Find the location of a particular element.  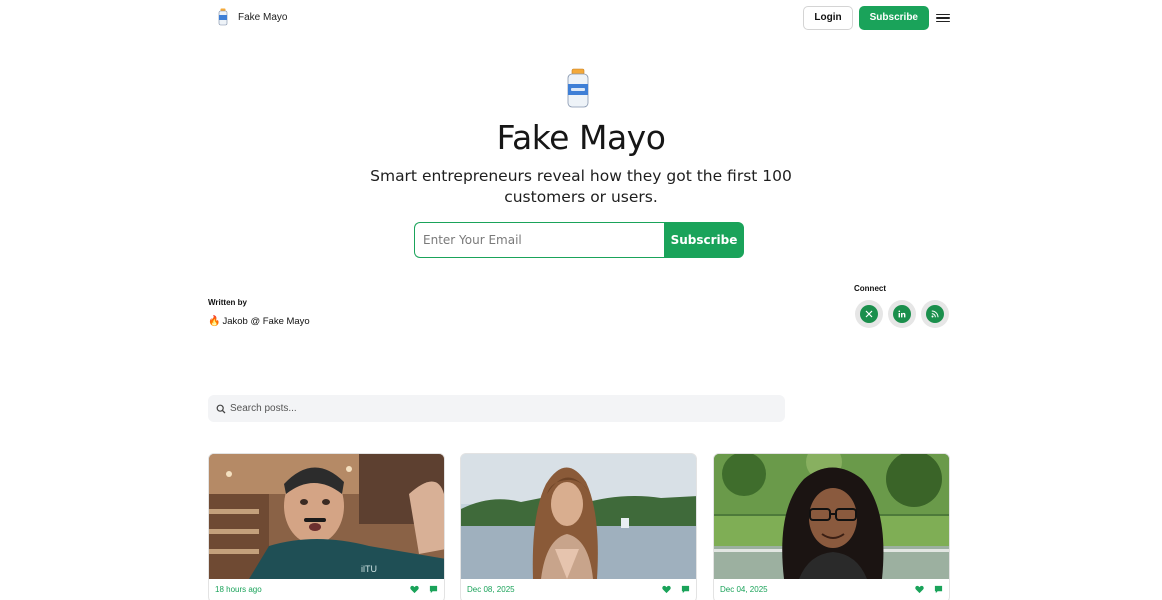

post-date: Dec 08, 2025 is located at coordinates (491, 589).